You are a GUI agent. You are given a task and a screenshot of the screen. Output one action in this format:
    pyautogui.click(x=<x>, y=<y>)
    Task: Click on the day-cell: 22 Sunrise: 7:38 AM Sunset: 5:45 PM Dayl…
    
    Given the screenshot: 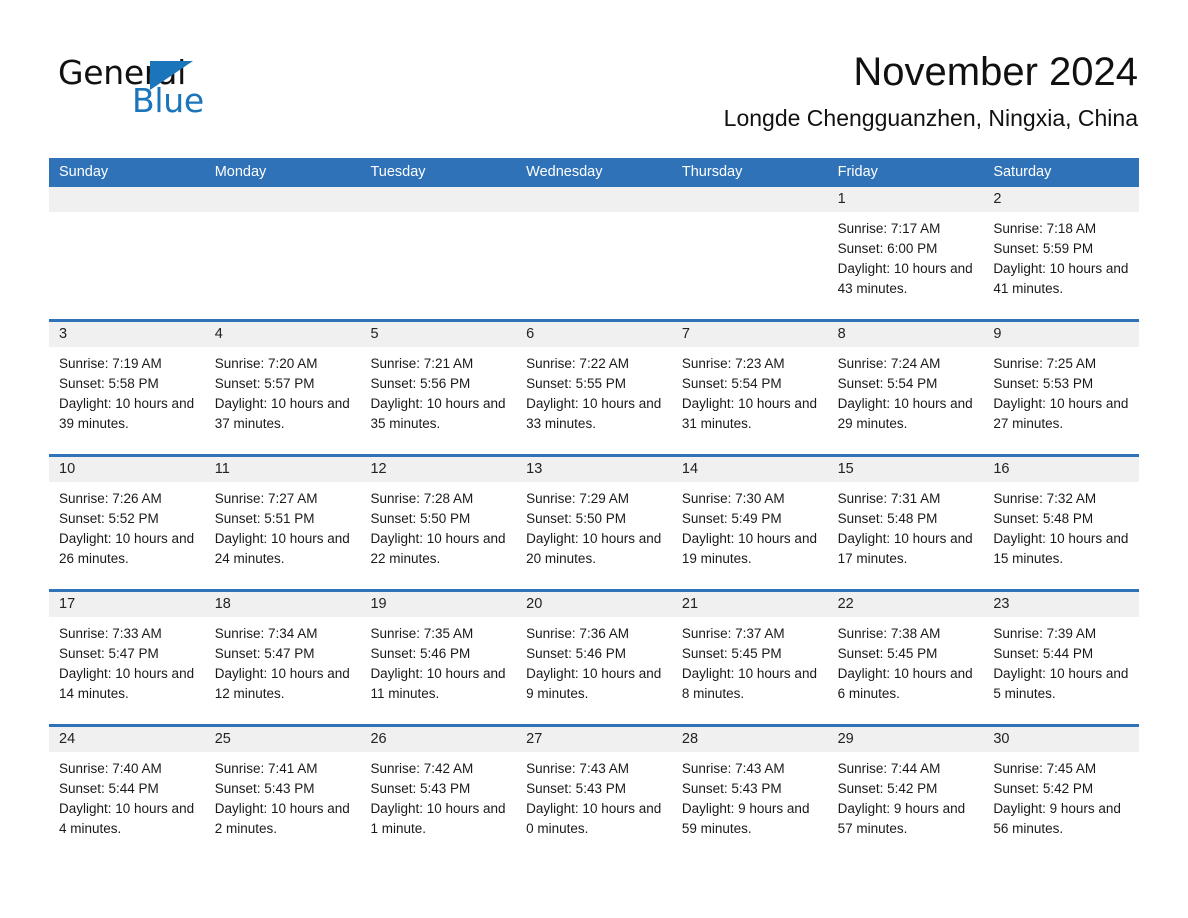 What is the action you would take?
    pyautogui.click(x=905, y=658)
    